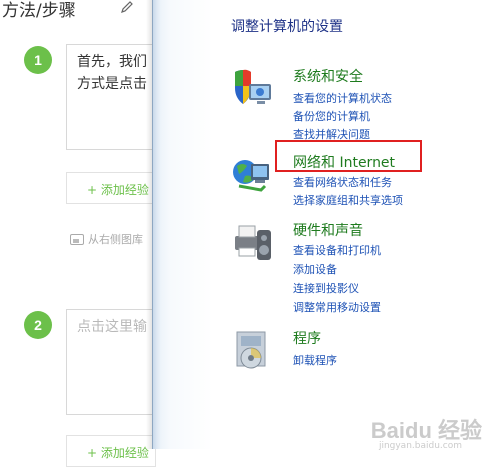  I want to click on step-2-placeholder: 点击这里输, so click(112, 327).